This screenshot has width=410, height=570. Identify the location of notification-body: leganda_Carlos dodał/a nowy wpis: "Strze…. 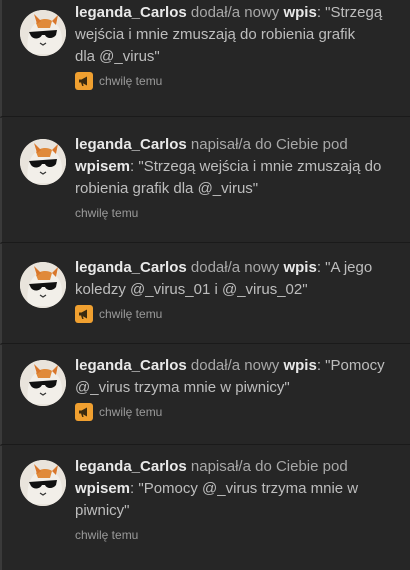
(242, 46).